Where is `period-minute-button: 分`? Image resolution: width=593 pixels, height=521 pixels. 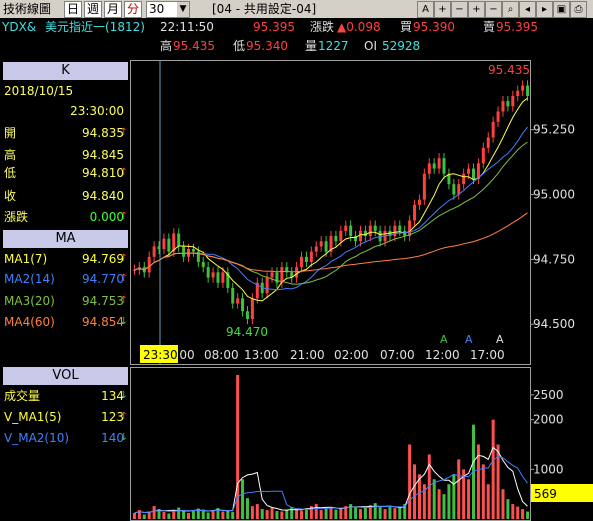
period-minute-button: 分 is located at coordinates (133, 9).